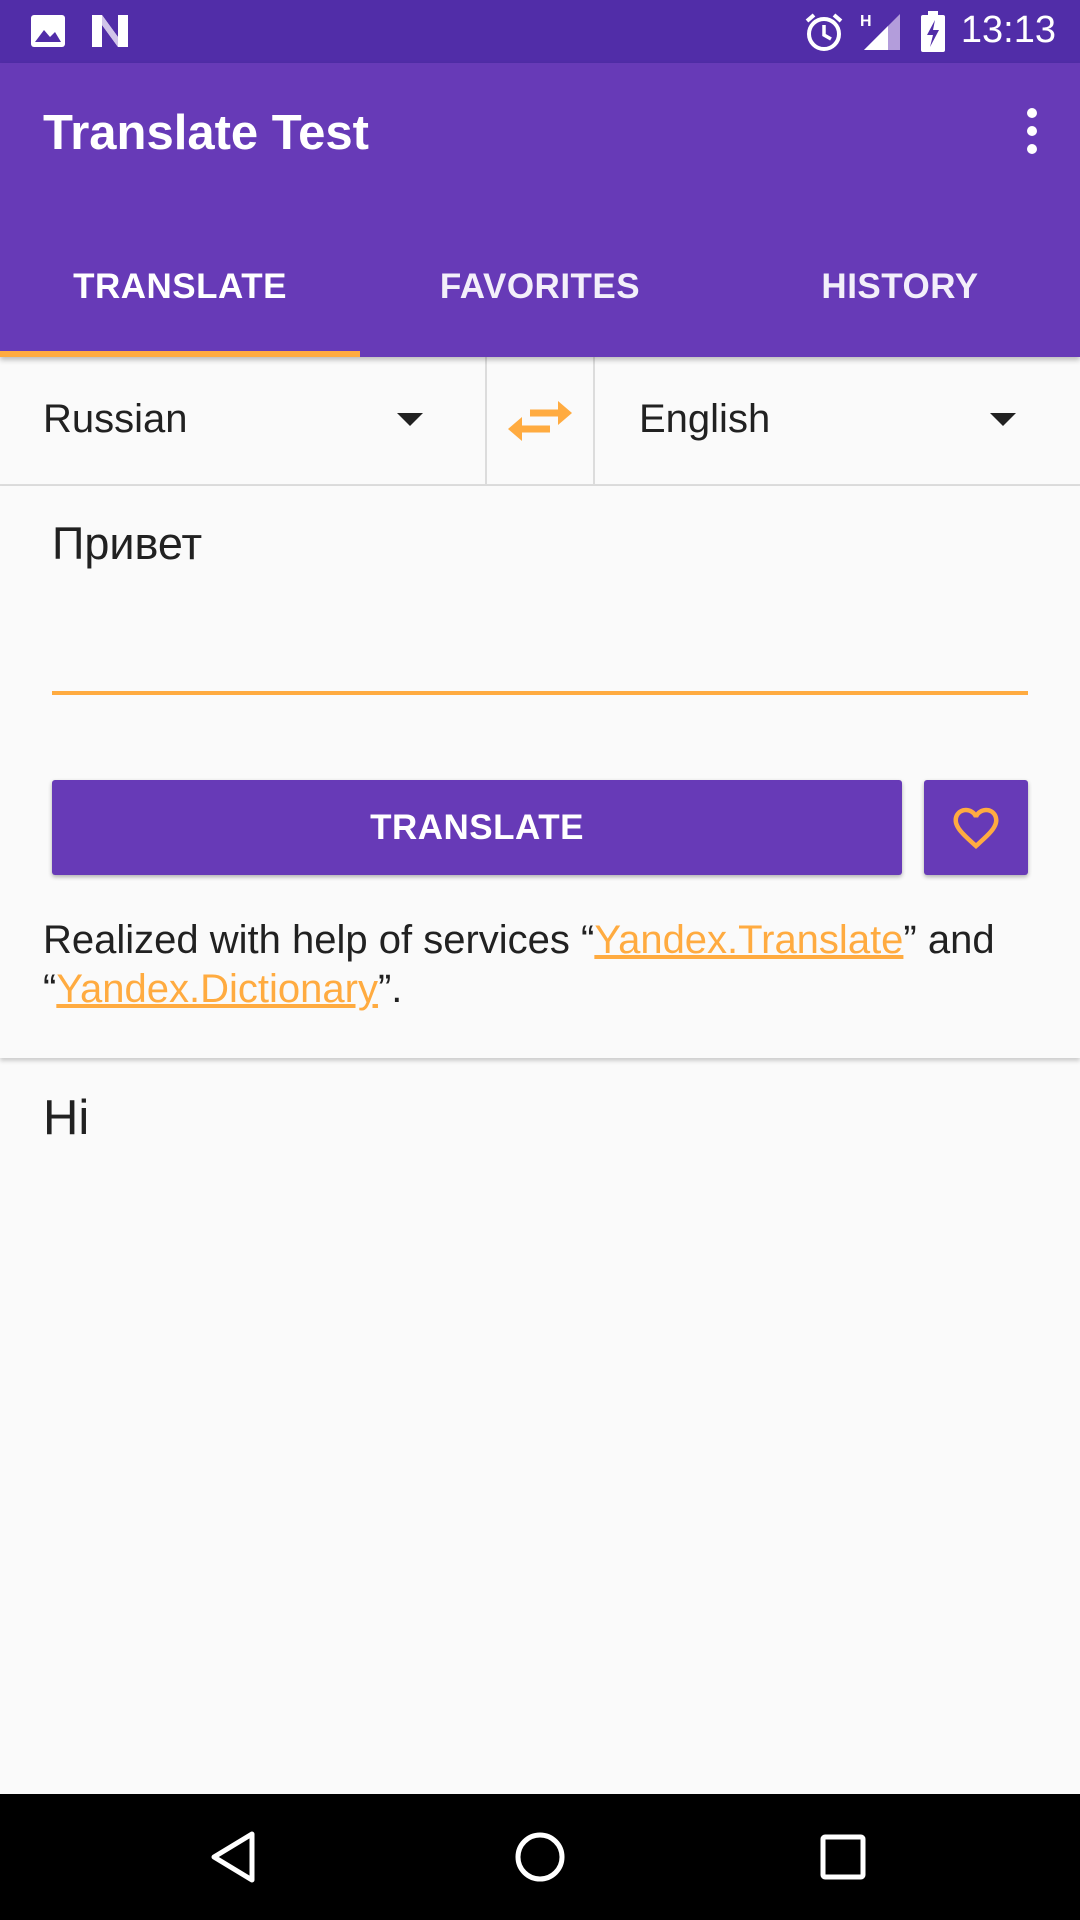 The width and height of the screenshot is (1080, 1920). I want to click on tab-history: HISTORY, so click(900, 292).